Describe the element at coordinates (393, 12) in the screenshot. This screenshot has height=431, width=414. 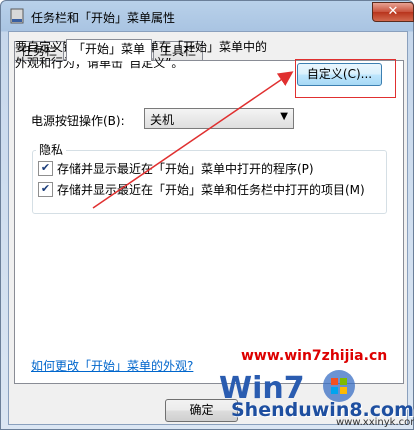
I see `close-button: ✕` at that location.